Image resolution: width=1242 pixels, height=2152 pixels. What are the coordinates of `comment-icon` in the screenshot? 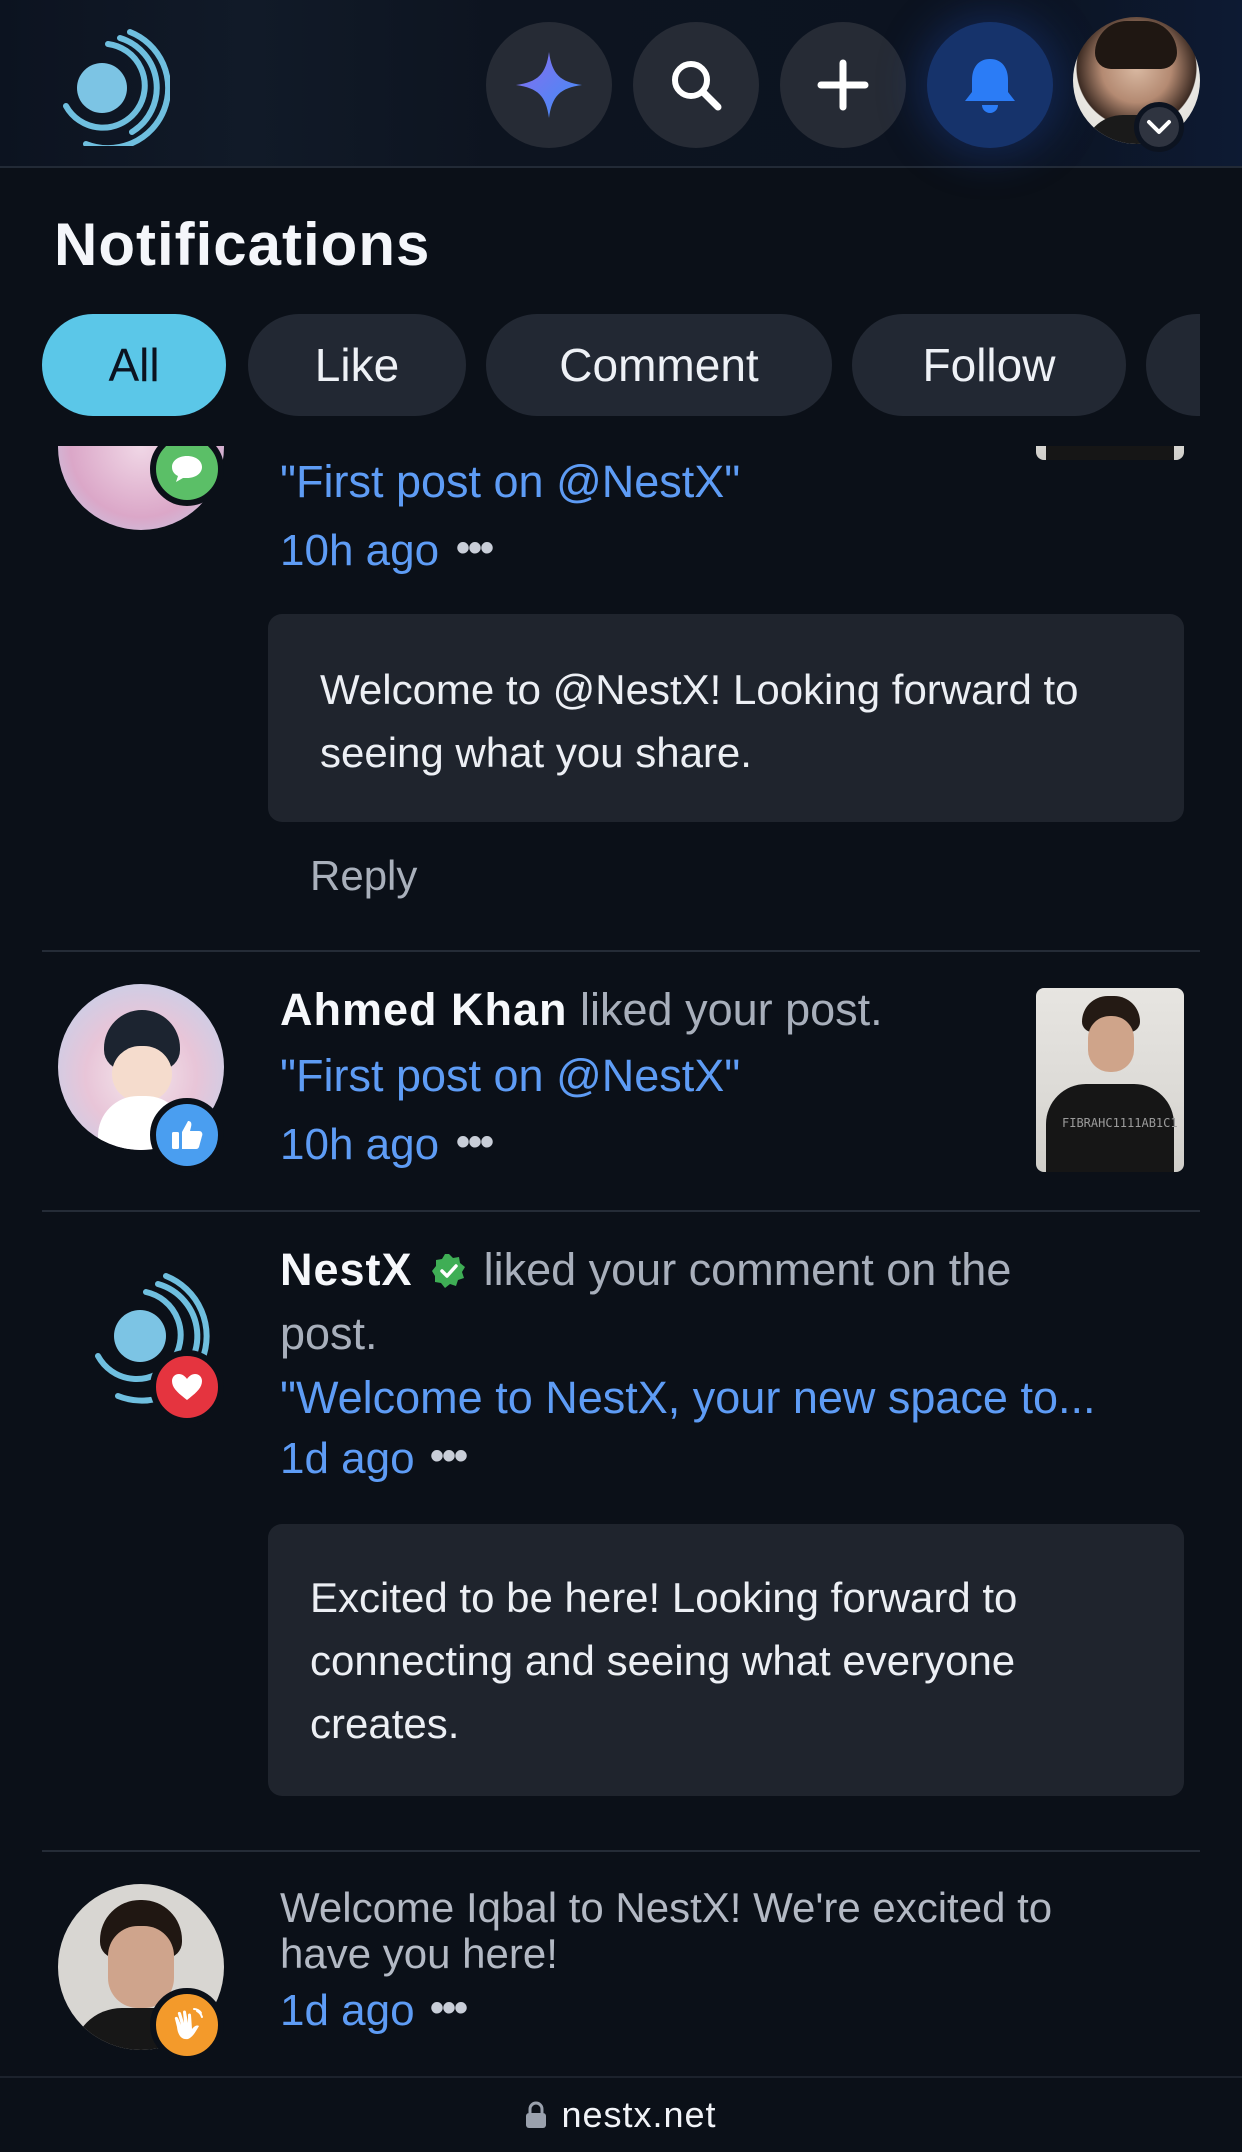 It's located at (187, 469).